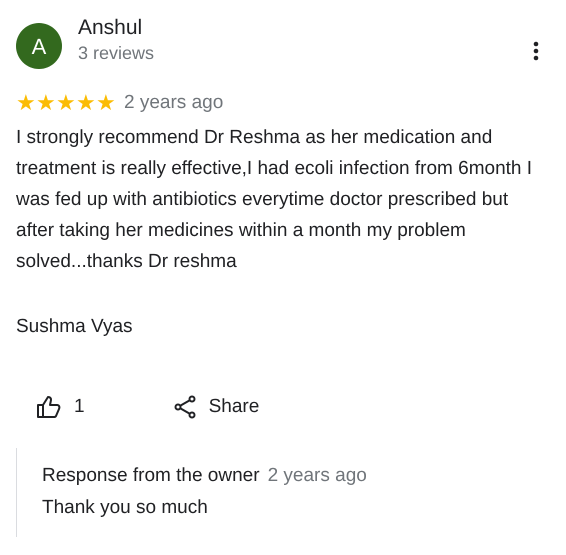  I want to click on review-count: 3 reviews, so click(117, 53).